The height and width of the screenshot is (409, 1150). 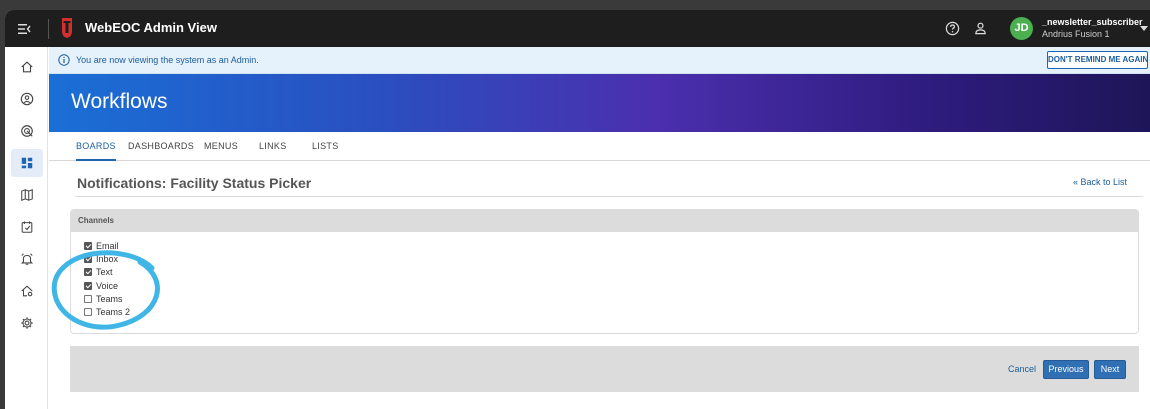 I want to click on nav-workflows, so click(x=27, y=163).